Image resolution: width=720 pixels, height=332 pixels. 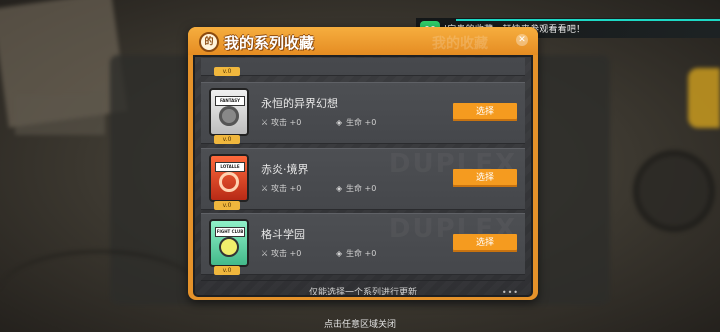 What do you see at coordinates (704, 98) in the screenshot?
I see `background-gamepad` at bounding box center [704, 98].